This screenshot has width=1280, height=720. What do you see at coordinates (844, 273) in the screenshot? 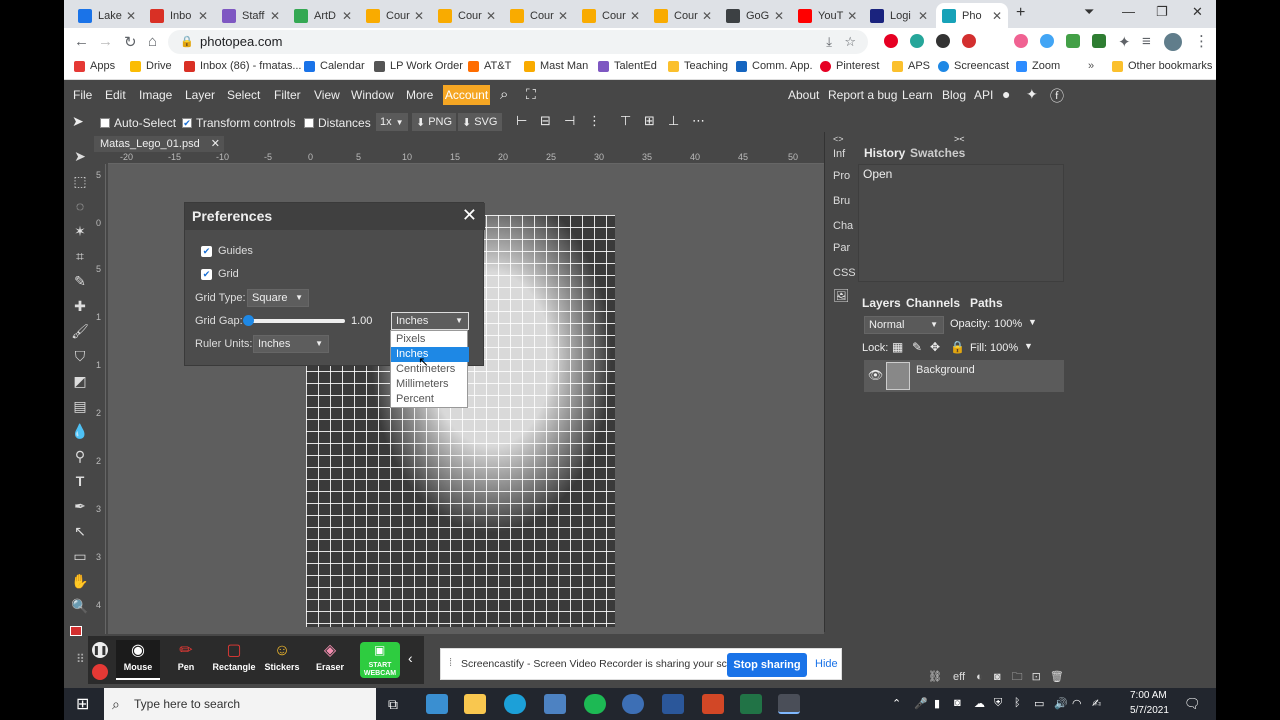
I see `panel-css: CSS` at bounding box center [844, 273].